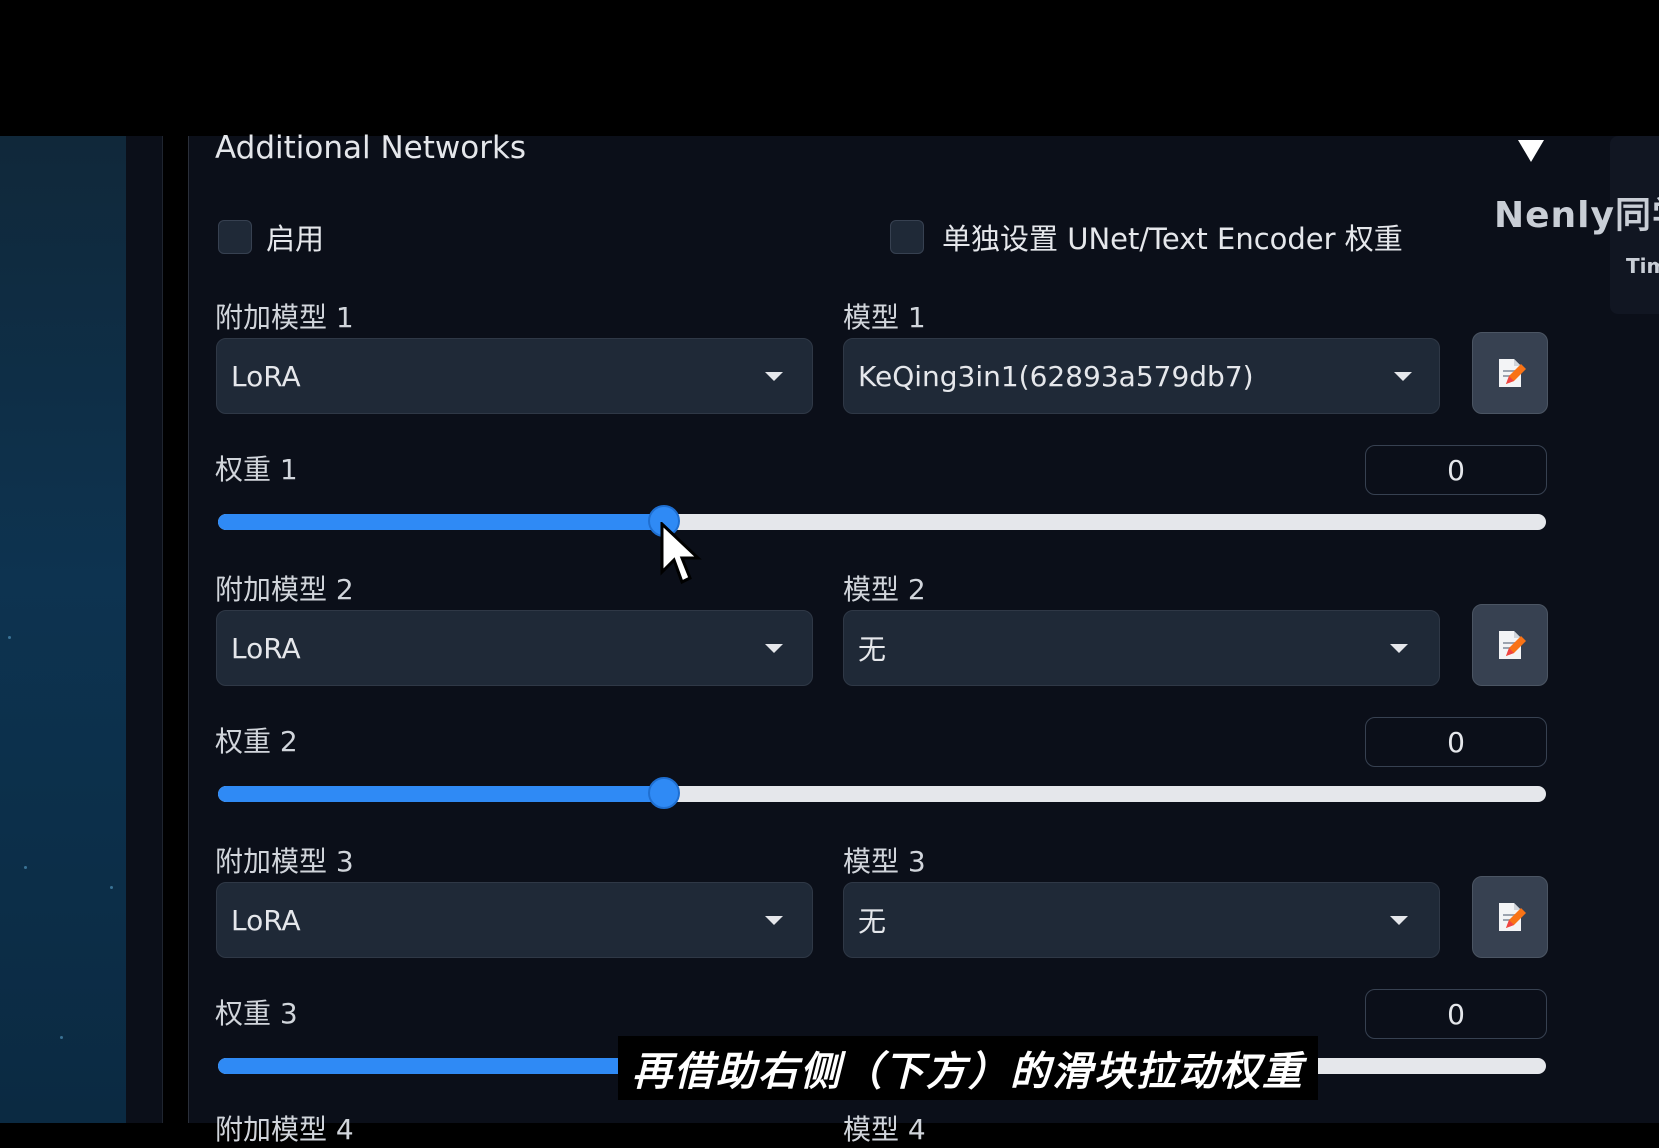 The width and height of the screenshot is (1659, 1148). Describe the element at coordinates (1141, 648) in the screenshot. I see `model-select-2: 无` at that location.